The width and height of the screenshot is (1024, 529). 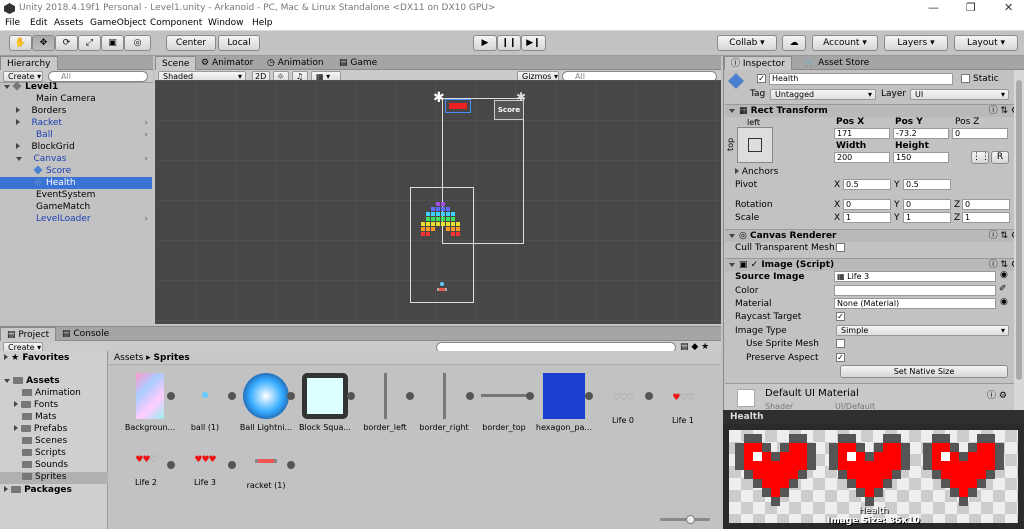 What do you see at coordinates (959, 94) in the screenshot?
I see `layer-dropdown: UI ▾` at bounding box center [959, 94].